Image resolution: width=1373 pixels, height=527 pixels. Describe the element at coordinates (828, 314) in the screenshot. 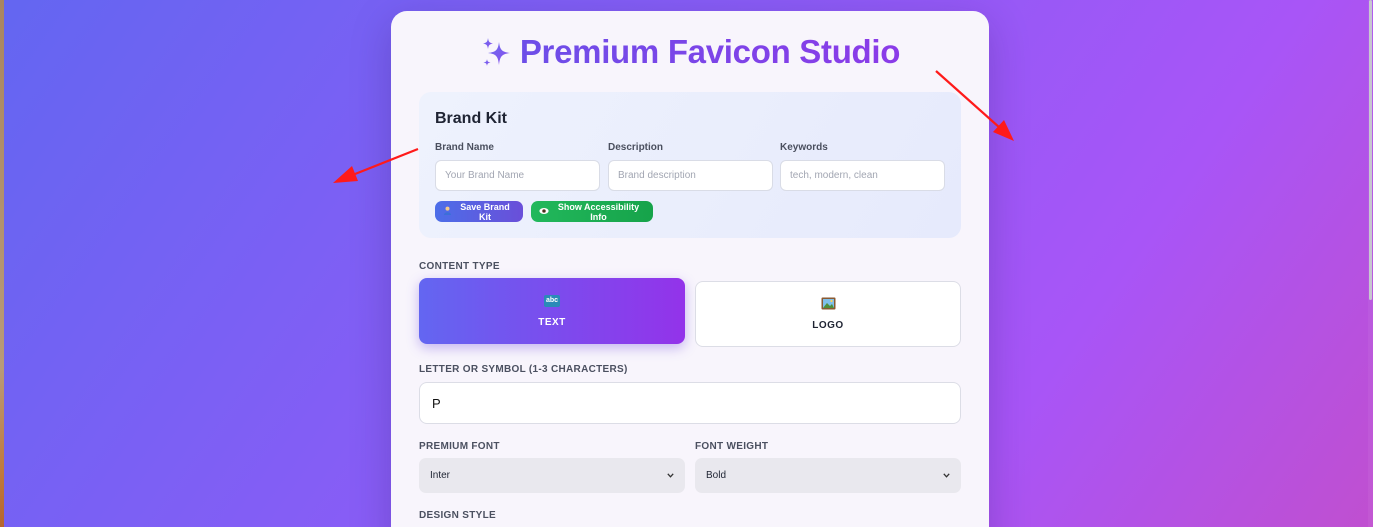

I see `content-type-logo-option: LOGO` at that location.